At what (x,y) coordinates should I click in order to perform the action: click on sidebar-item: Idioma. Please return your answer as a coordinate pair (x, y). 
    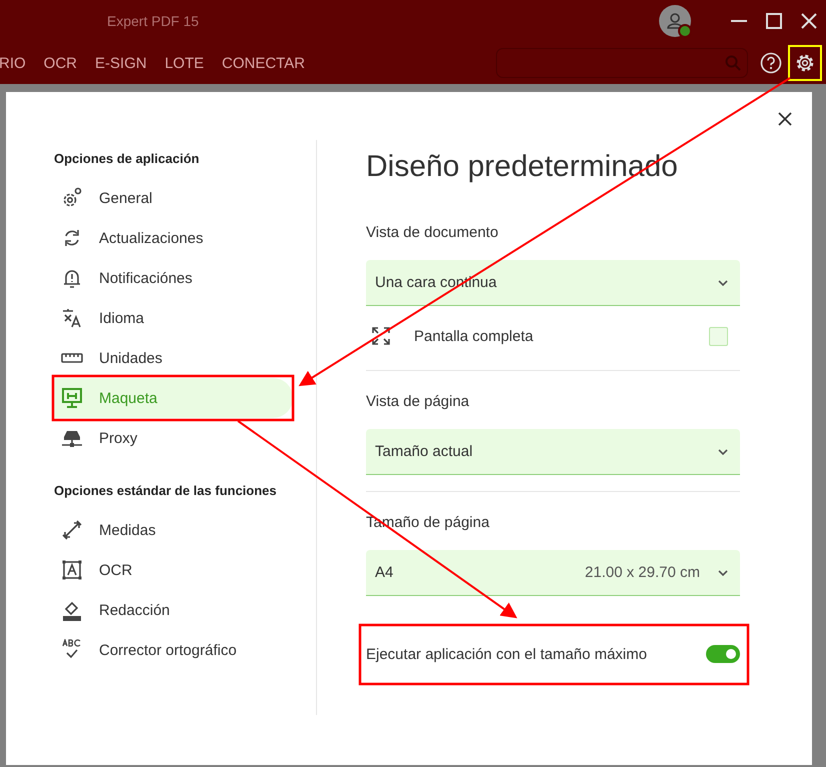
    Looking at the image, I should click on (173, 318).